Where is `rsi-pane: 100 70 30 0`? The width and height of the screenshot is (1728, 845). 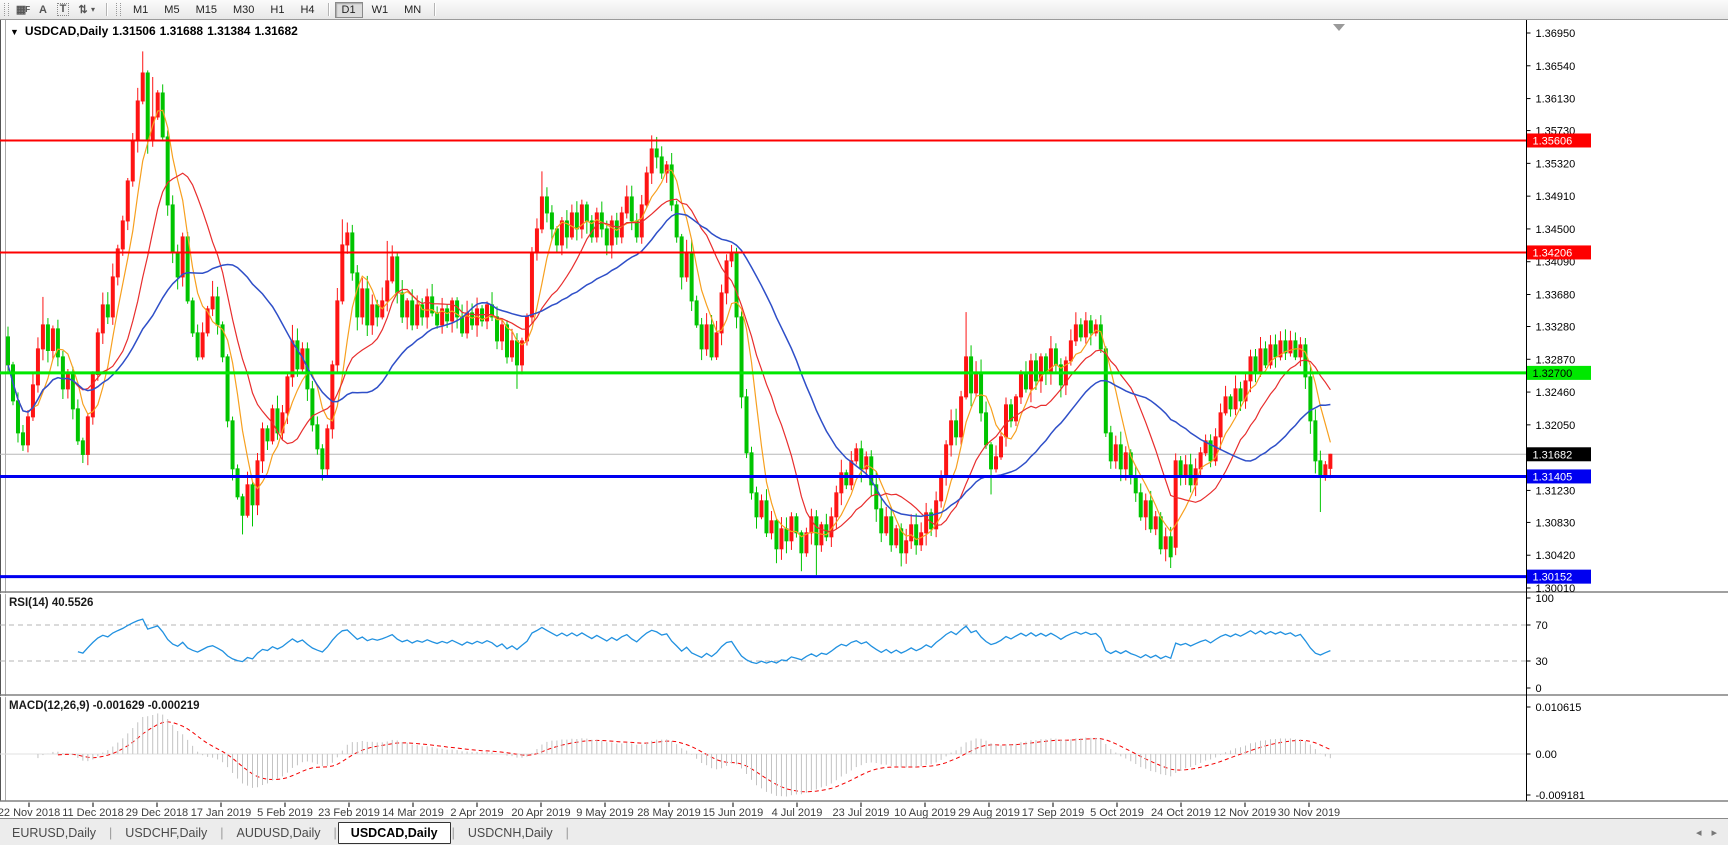
rsi-pane: 100 70 30 0 is located at coordinates (777, 644).